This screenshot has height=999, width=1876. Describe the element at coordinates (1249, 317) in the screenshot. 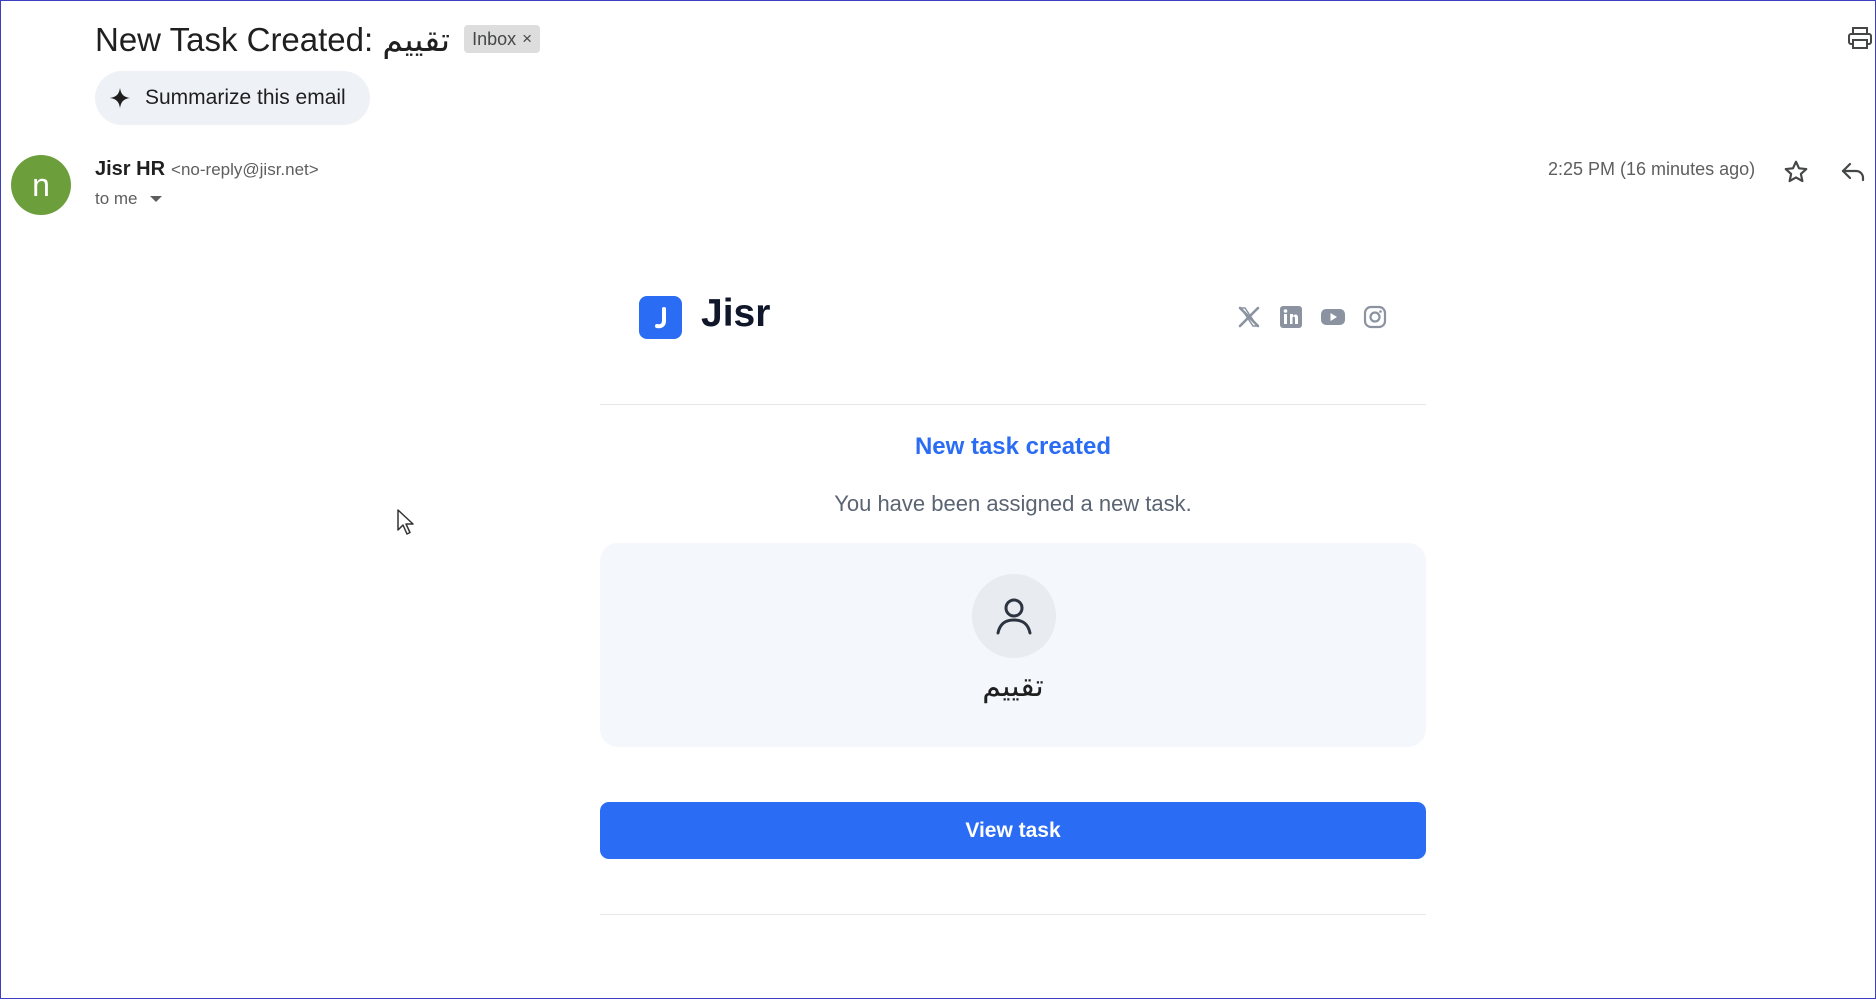

I see `x-icon` at that location.